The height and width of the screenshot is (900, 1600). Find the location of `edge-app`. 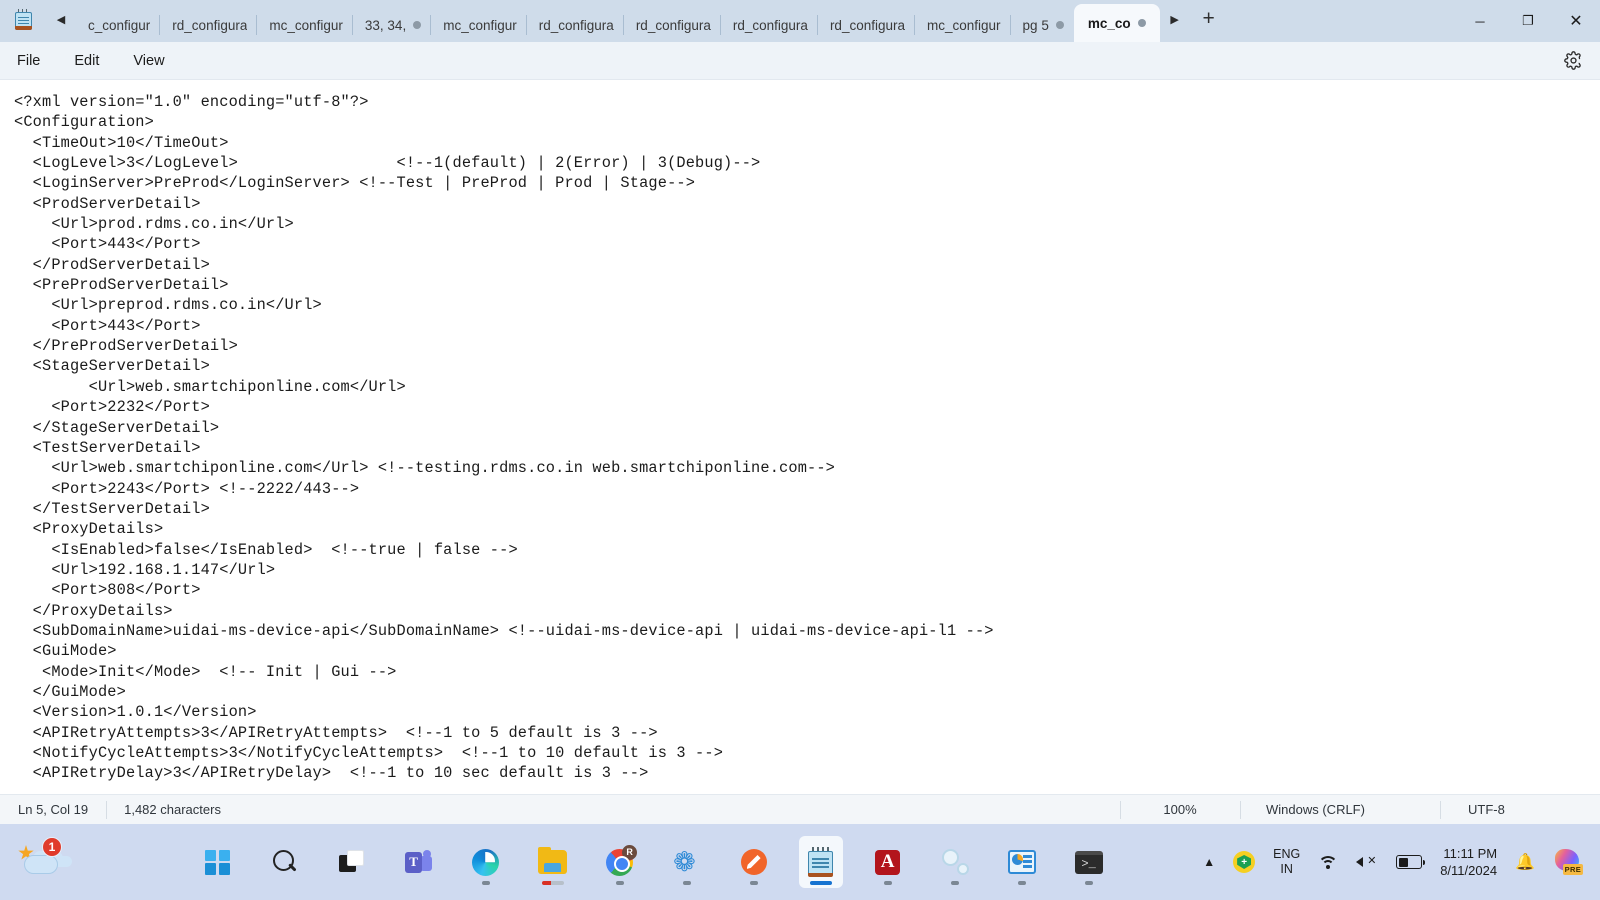

edge-app is located at coordinates (486, 862).